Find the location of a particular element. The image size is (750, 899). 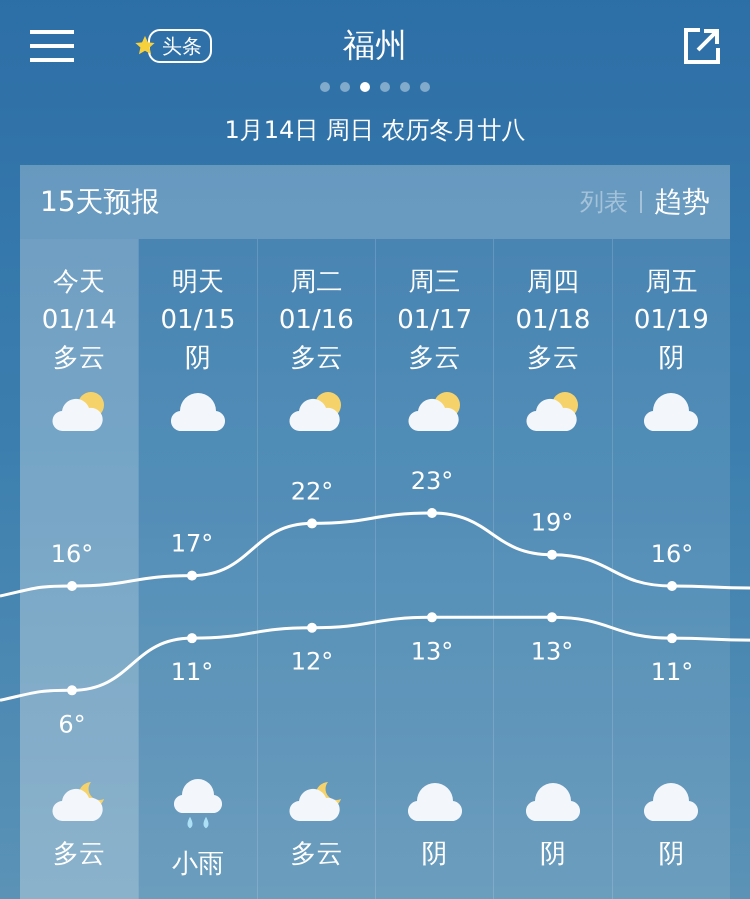

day-name: 明天 is located at coordinates (198, 282).